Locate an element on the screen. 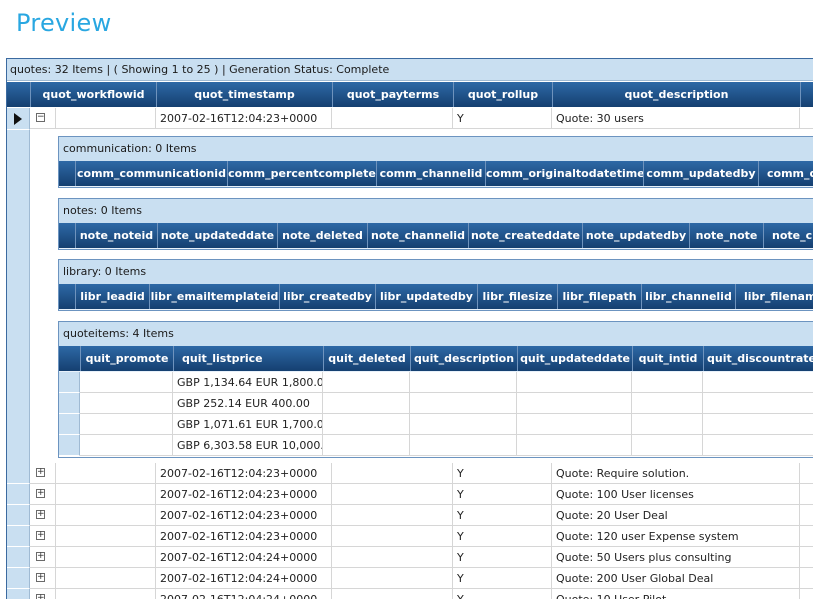 The width and height of the screenshot is (813, 599). header-libr-filesize: libr_filesize is located at coordinates (517, 296).